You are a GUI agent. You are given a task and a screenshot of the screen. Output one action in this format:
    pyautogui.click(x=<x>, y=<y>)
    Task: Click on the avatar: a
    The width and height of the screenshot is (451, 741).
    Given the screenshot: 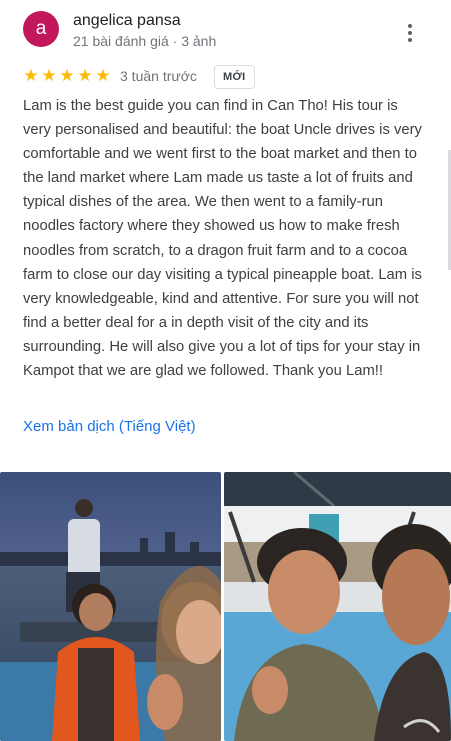 What is the action you would take?
    pyautogui.click(x=41, y=29)
    